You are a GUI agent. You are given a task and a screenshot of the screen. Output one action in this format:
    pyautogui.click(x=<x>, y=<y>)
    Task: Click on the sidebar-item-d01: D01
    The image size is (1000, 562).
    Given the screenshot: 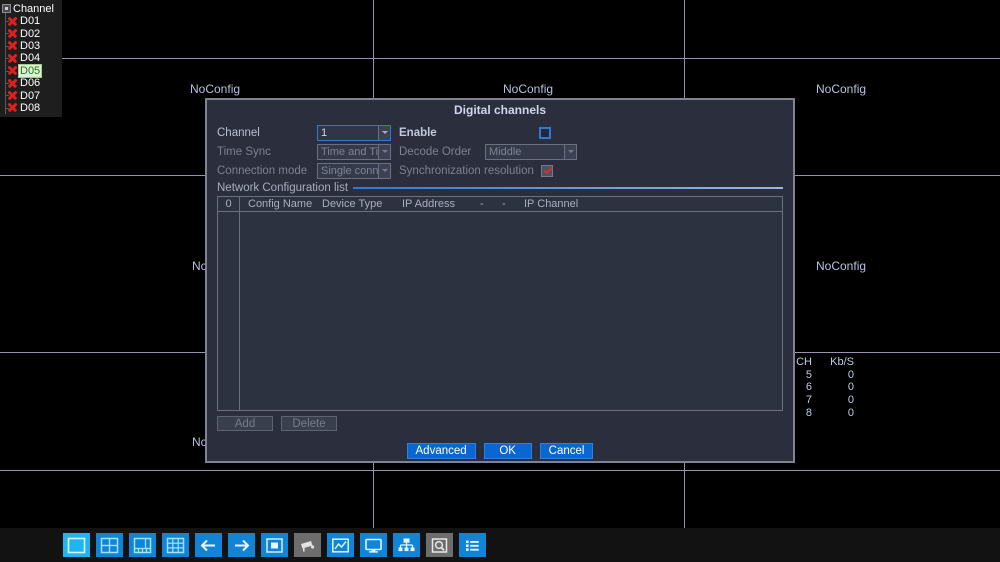 What is the action you would take?
    pyautogui.click(x=31, y=20)
    